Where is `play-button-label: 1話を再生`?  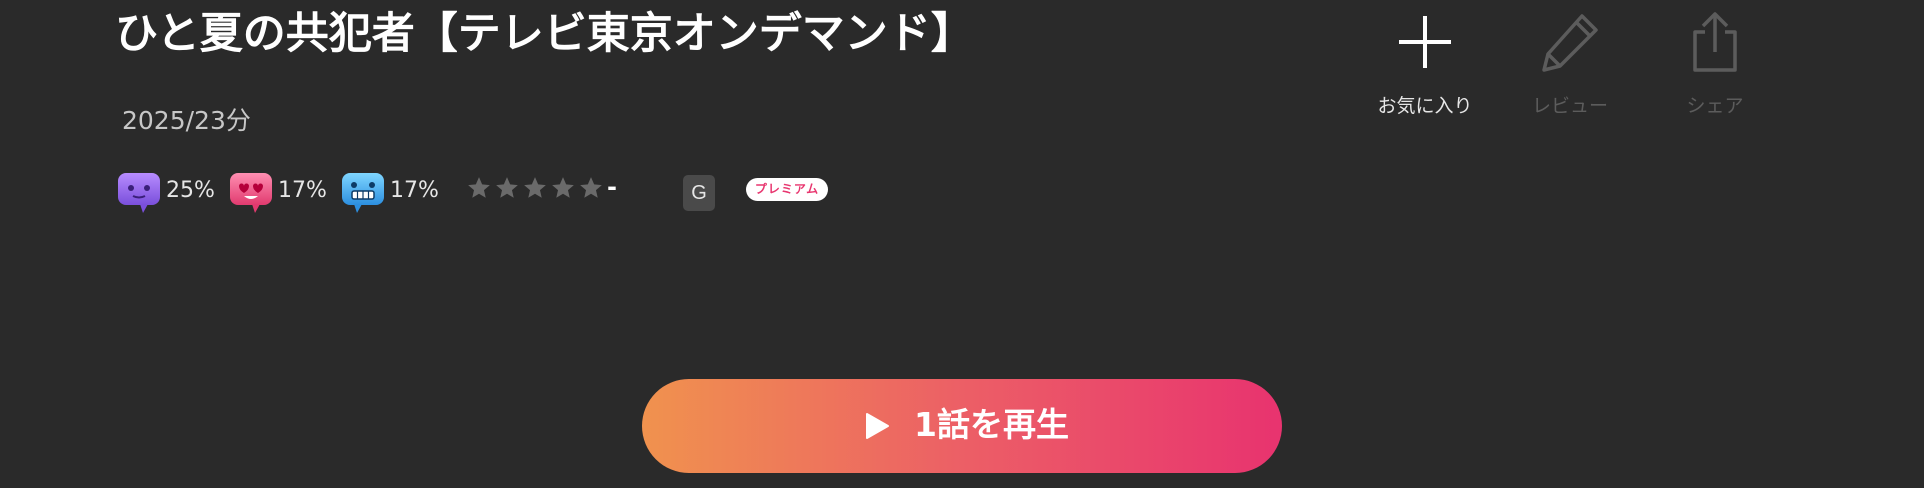
play-button-label: 1話を再生 is located at coordinates (991, 424).